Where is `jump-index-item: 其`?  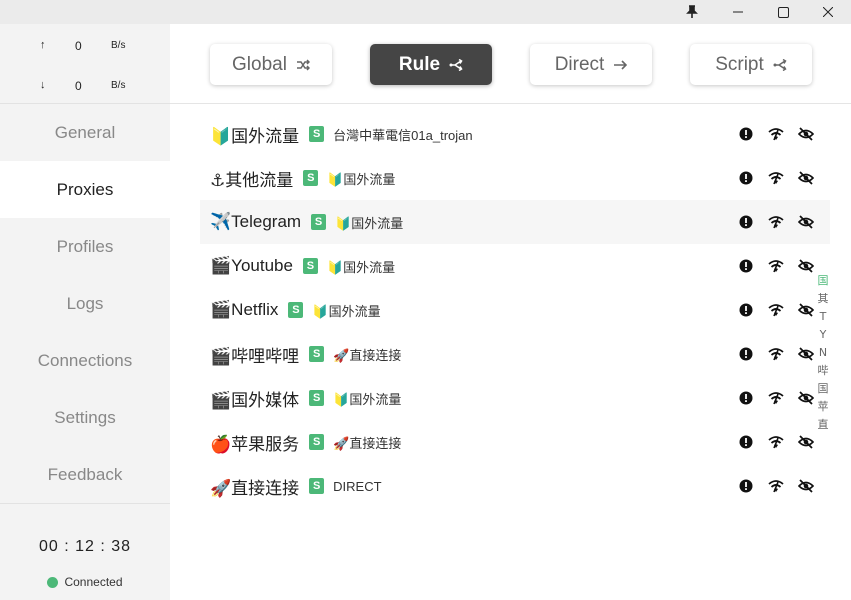
jump-index-item: 其 is located at coordinates (823, 299).